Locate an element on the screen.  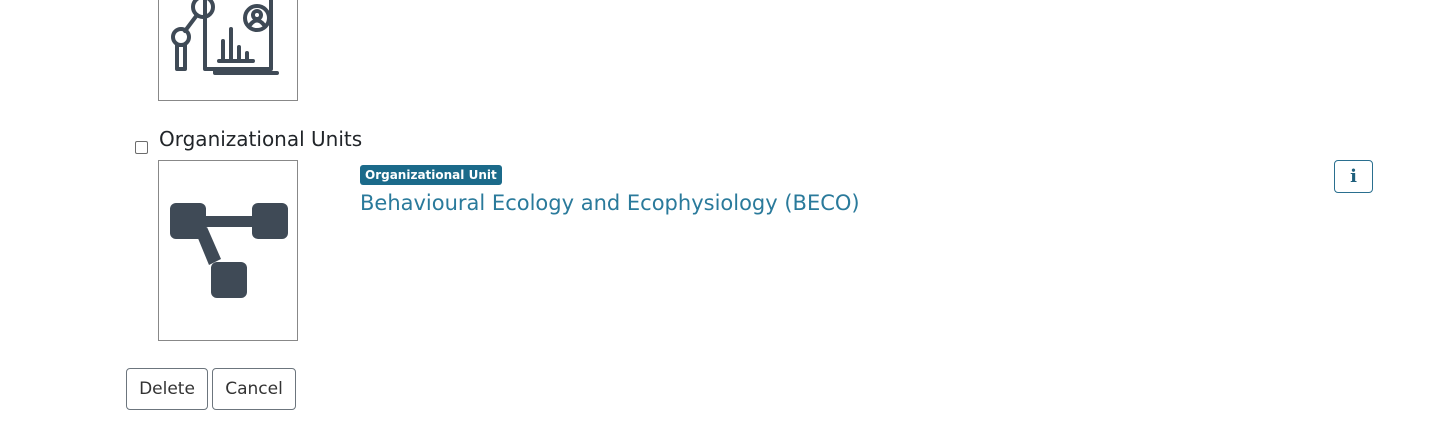
item-type-badge: Organizational Unit is located at coordinates (431, 175).